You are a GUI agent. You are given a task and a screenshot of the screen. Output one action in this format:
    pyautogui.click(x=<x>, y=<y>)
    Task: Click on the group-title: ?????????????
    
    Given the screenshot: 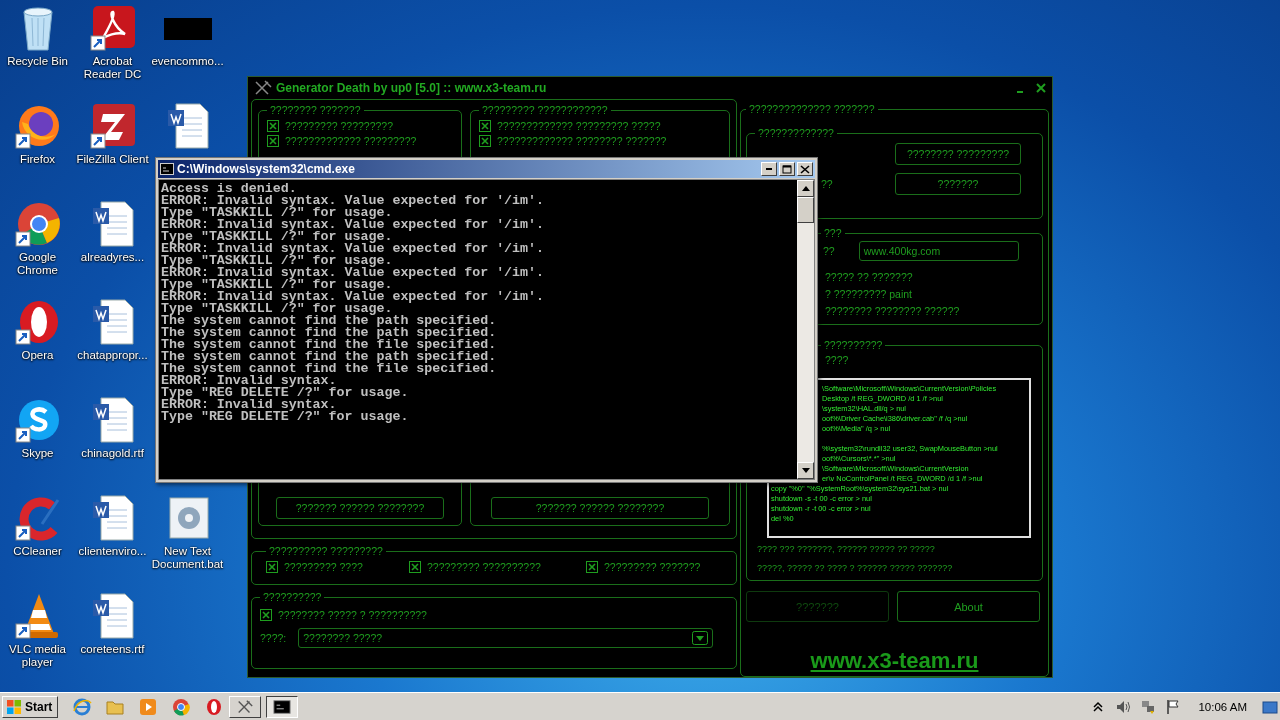 What is the action you would take?
    pyautogui.click(x=796, y=133)
    